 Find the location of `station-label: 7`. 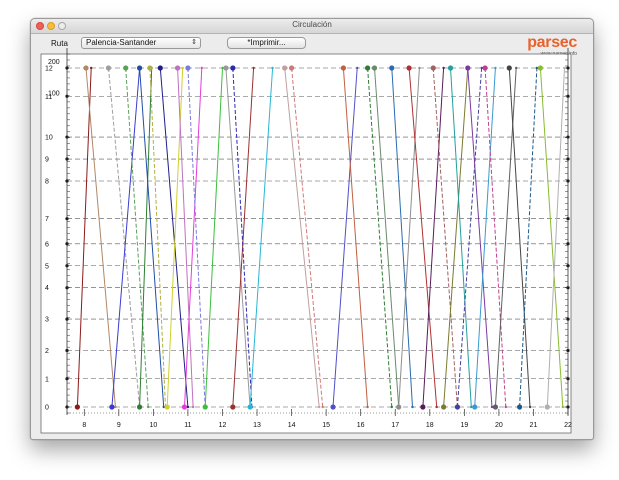

station-label: 7 is located at coordinates (47, 219).